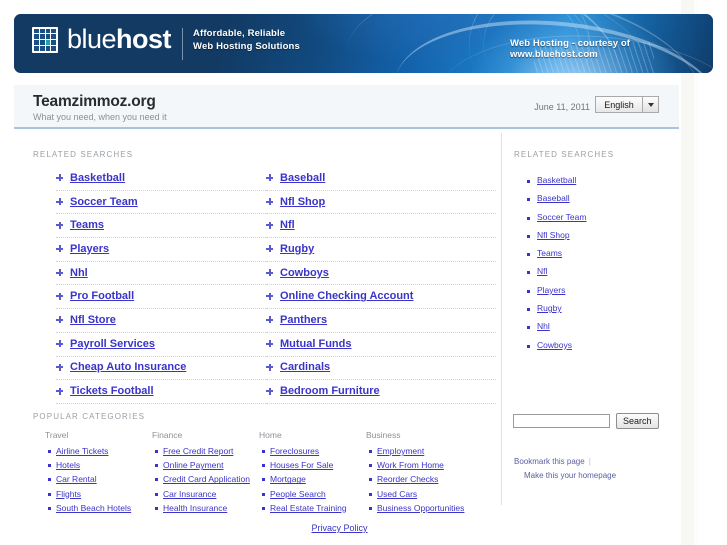 This screenshot has width=727, height=545. Describe the element at coordinates (97, 178) in the screenshot. I see `related-search-link: Basketball` at that location.